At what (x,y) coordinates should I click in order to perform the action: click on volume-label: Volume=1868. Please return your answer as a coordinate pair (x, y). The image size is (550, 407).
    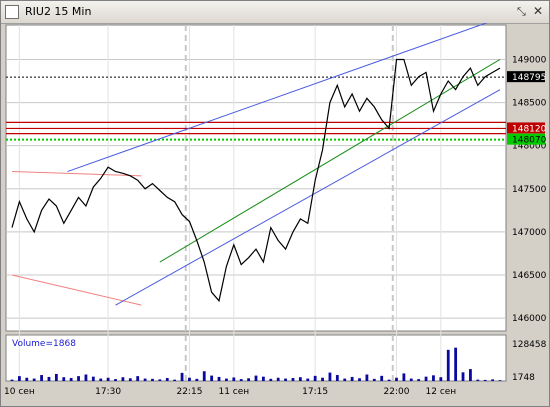
    Looking at the image, I should click on (44, 344).